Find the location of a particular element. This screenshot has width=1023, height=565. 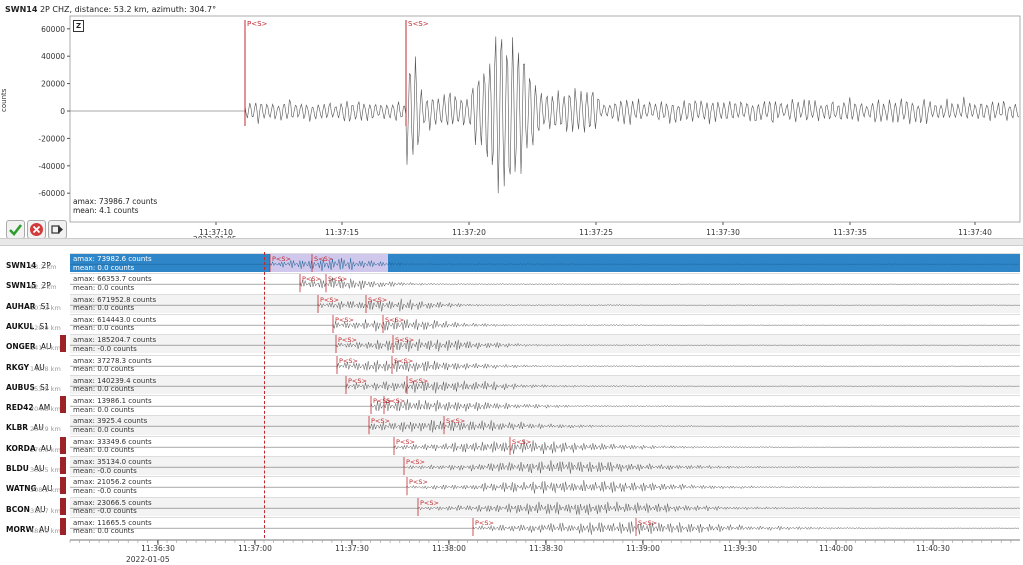

next-button is located at coordinates (57, 229).